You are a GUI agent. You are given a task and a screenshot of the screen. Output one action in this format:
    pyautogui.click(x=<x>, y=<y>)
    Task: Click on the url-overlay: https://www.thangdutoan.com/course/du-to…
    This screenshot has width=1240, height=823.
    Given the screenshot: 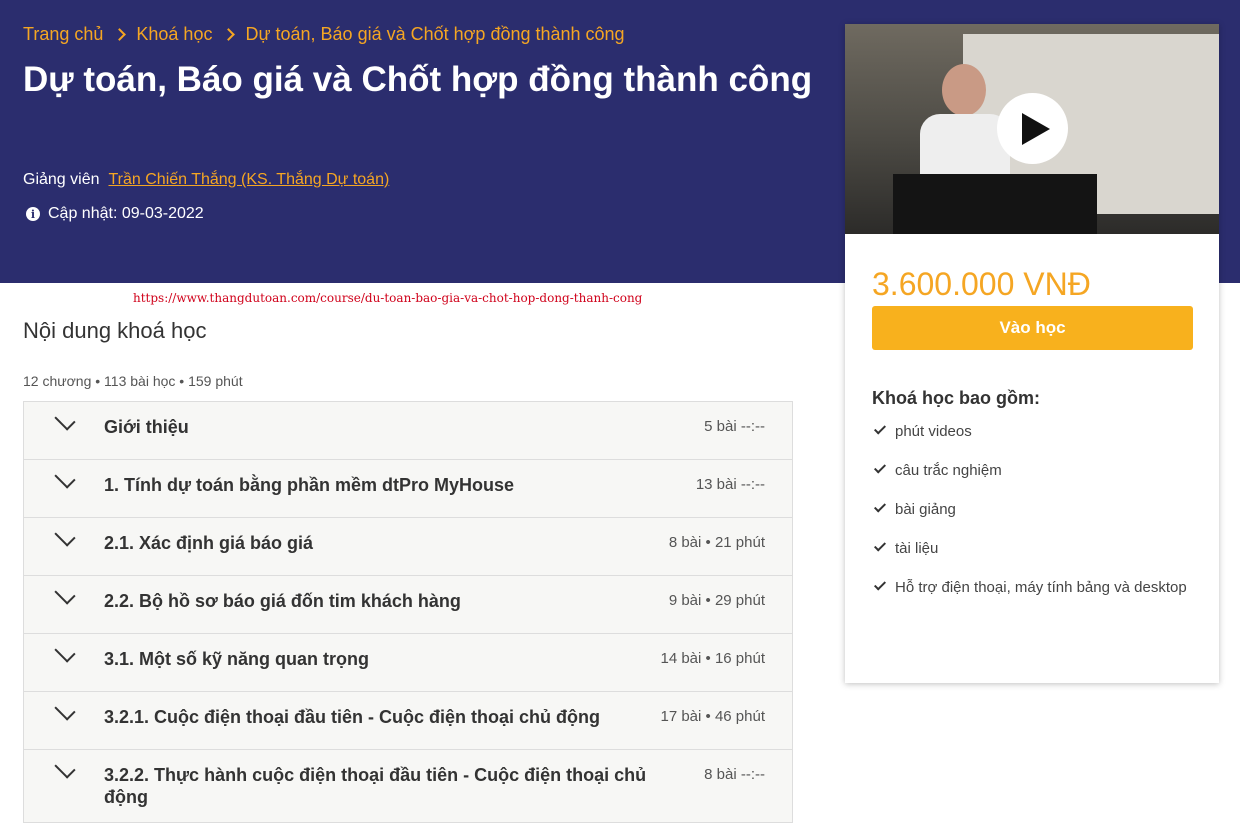 What is the action you would take?
    pyautogui.click(x=388, y=298)
    